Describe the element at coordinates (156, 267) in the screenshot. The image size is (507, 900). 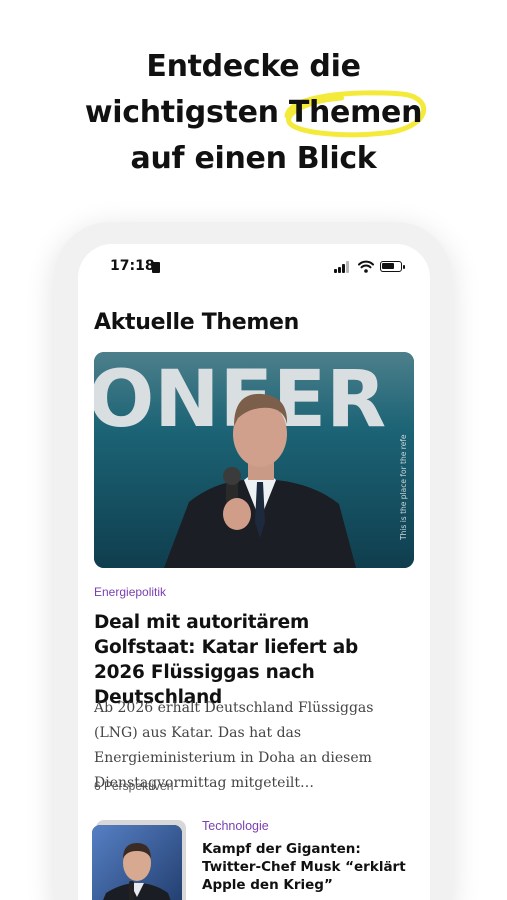
I see `sim-card-icon` at that location.